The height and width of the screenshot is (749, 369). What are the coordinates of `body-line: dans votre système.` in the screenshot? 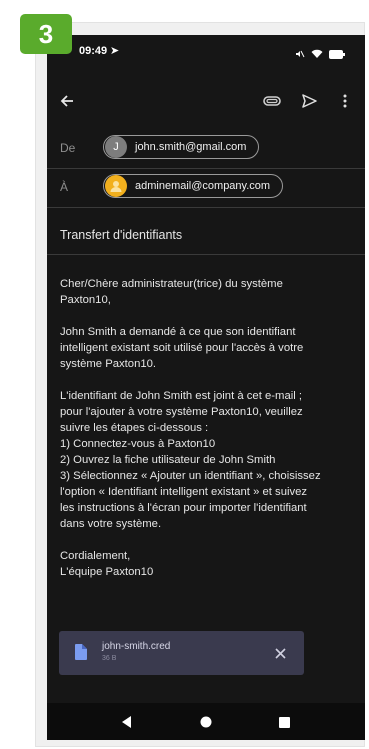 It's located at (111, 524).